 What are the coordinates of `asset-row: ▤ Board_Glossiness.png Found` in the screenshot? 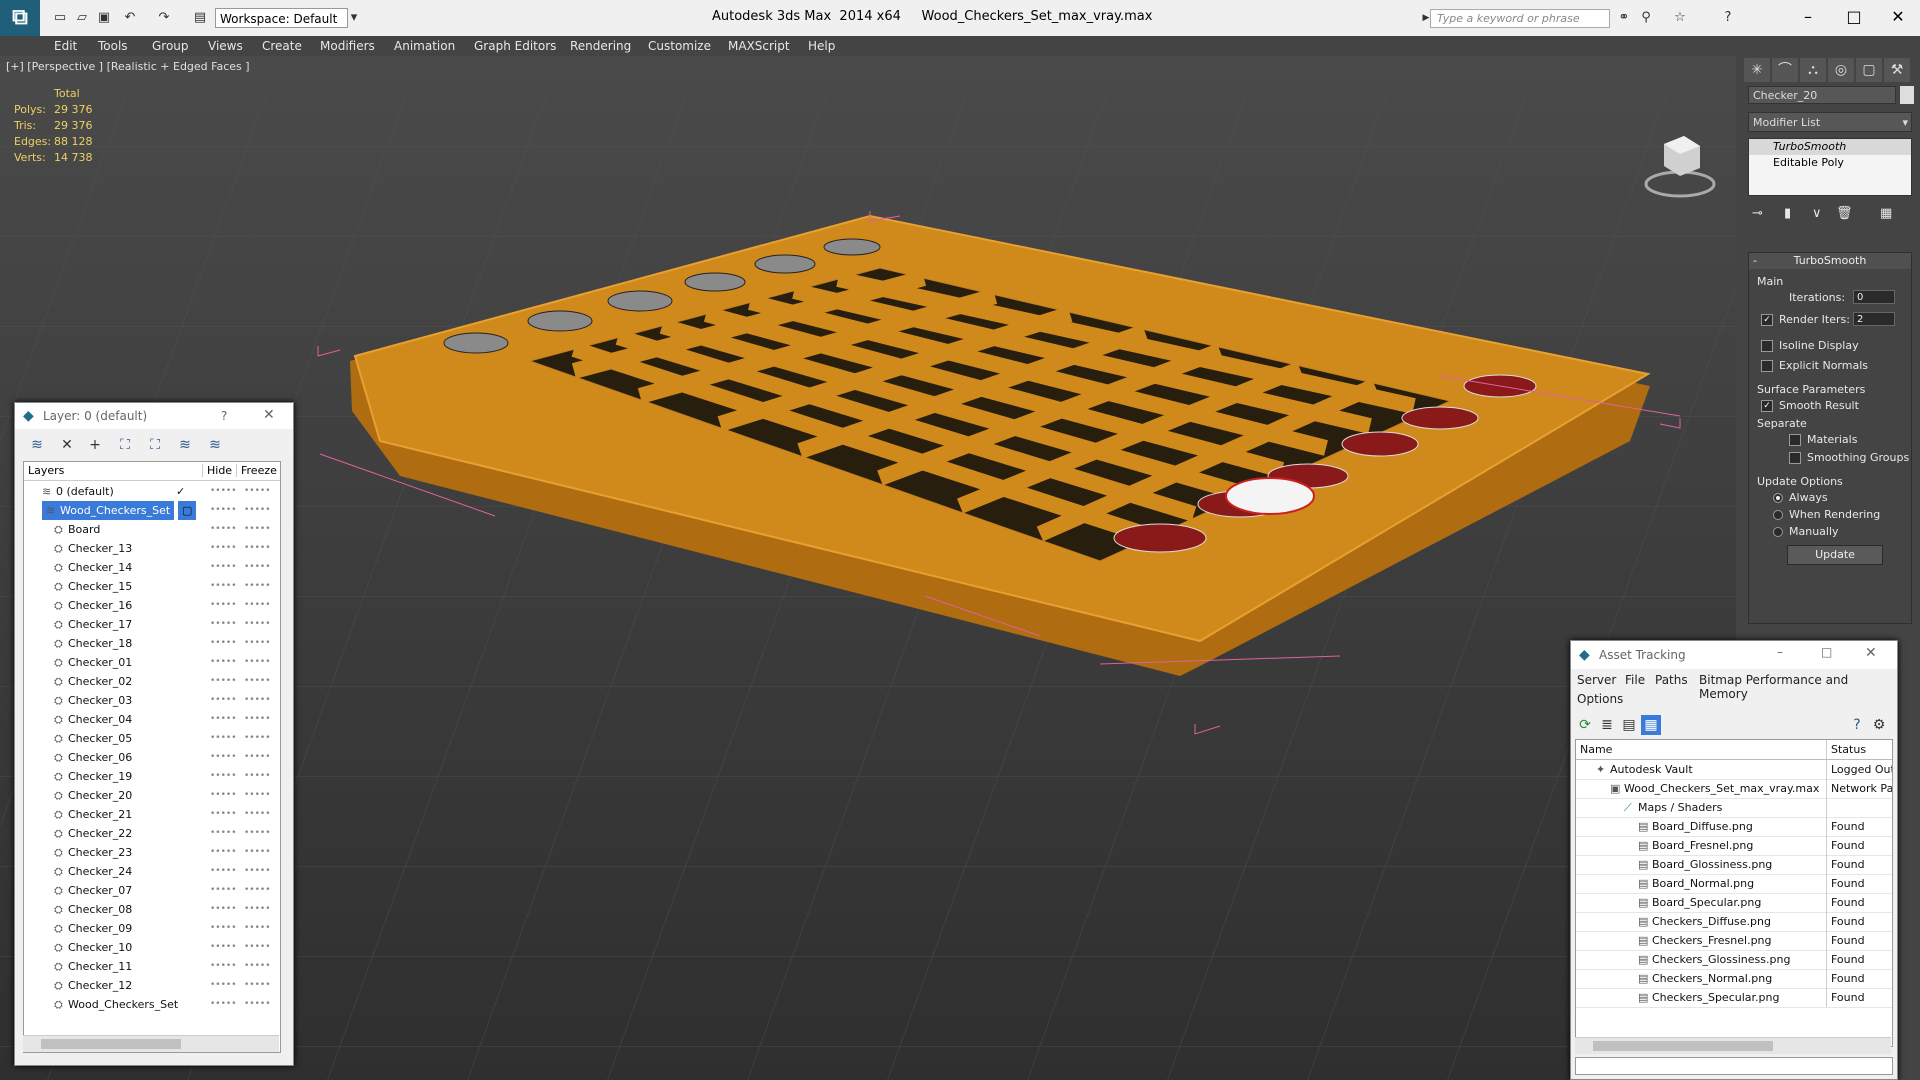 It's located at (1734, 865).